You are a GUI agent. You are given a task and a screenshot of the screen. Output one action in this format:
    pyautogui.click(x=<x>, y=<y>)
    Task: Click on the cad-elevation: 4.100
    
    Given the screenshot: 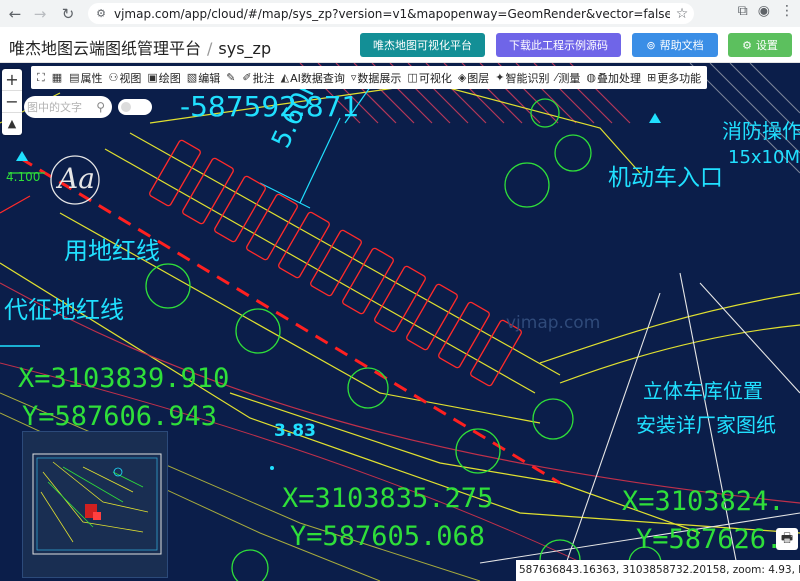 What is the action you would take?
    pyautogui.click(x=23, y=177)
    